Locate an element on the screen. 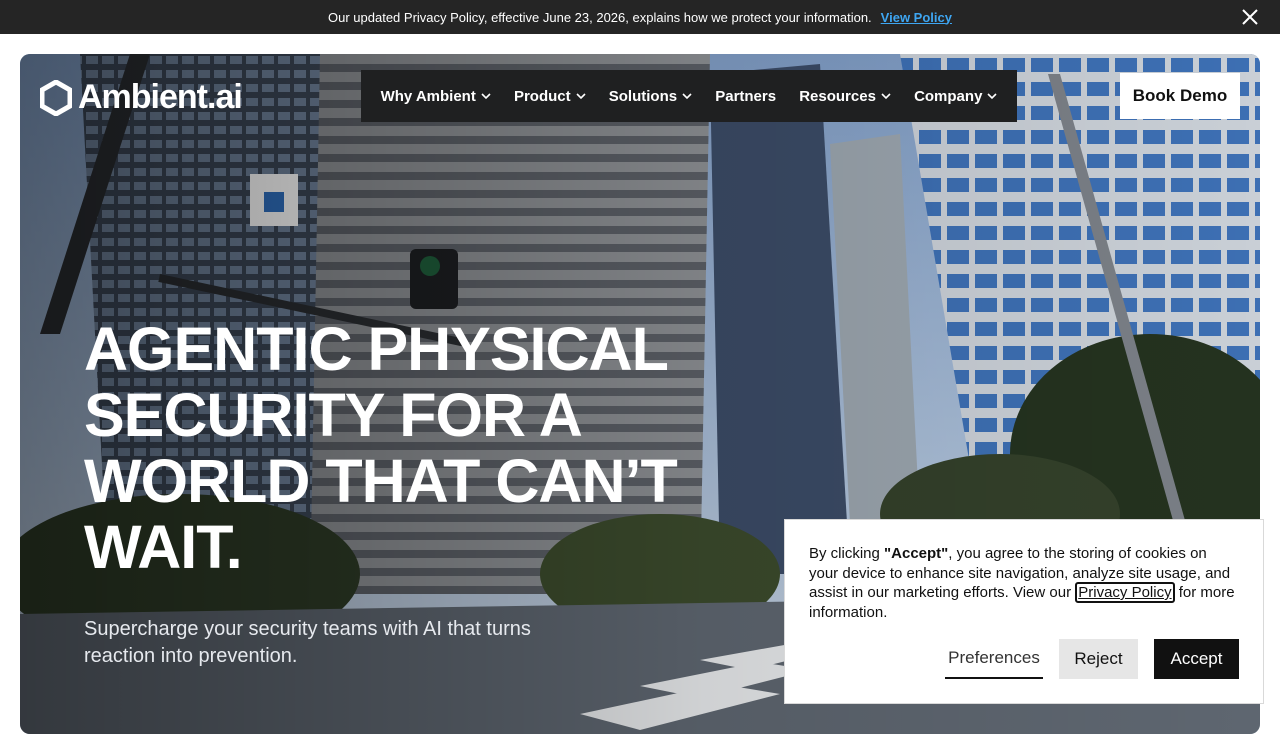  nav-company: Company is located at coordinates (955, 96).